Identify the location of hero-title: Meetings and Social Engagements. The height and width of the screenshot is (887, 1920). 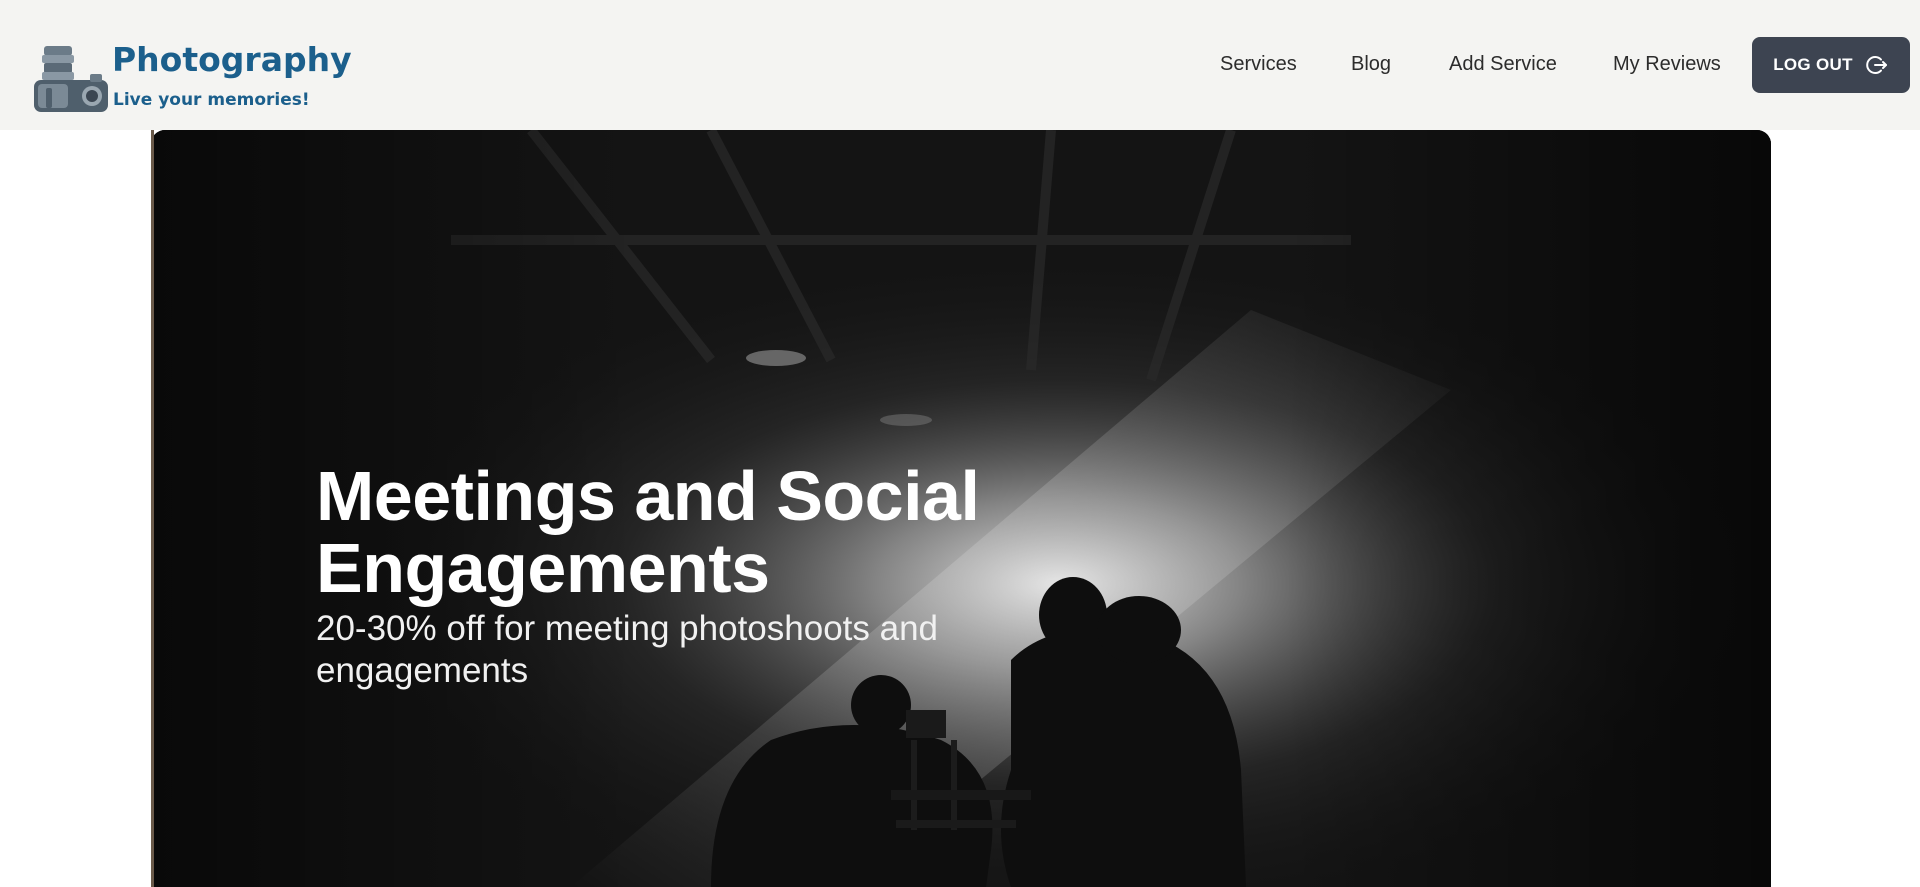
(648, 532).